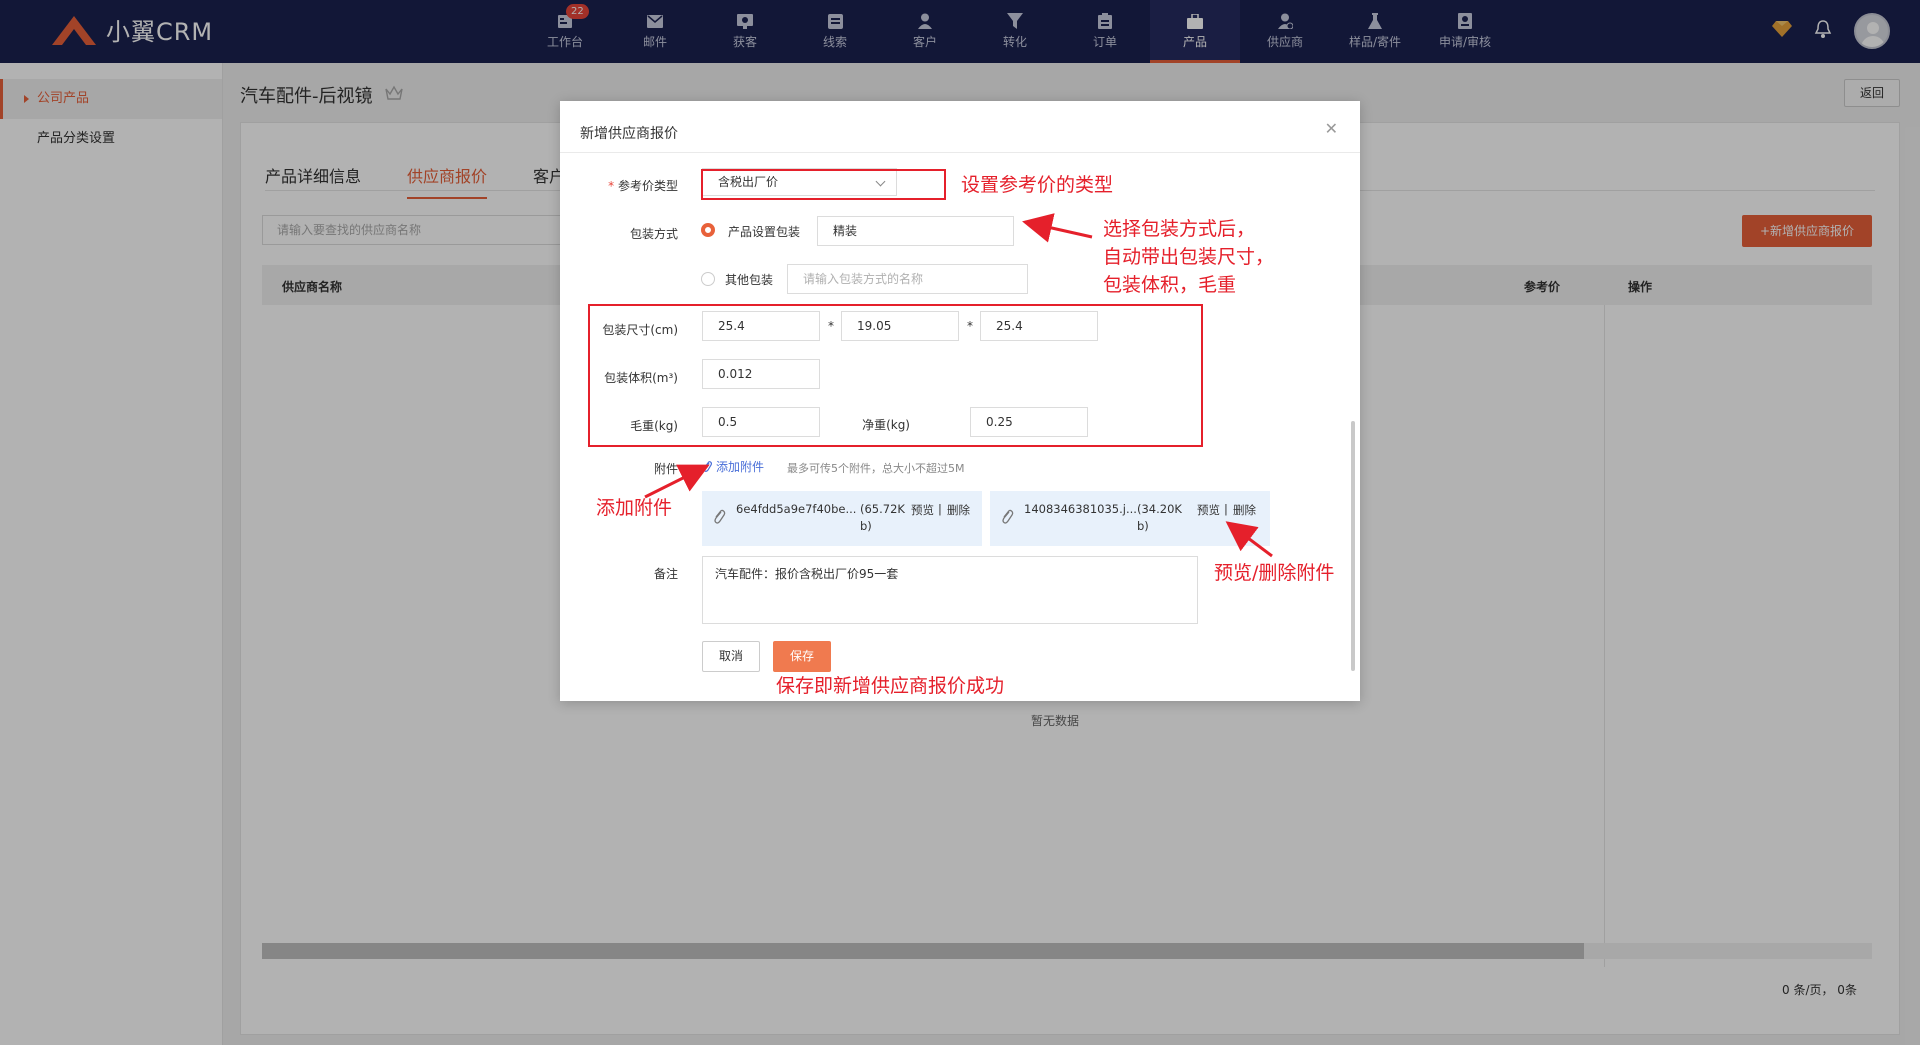 The width and height of the screenshot is (1920, 1045). I want to click on annotation-preview-delete: 预览/删除附件, so click(1274, 573).